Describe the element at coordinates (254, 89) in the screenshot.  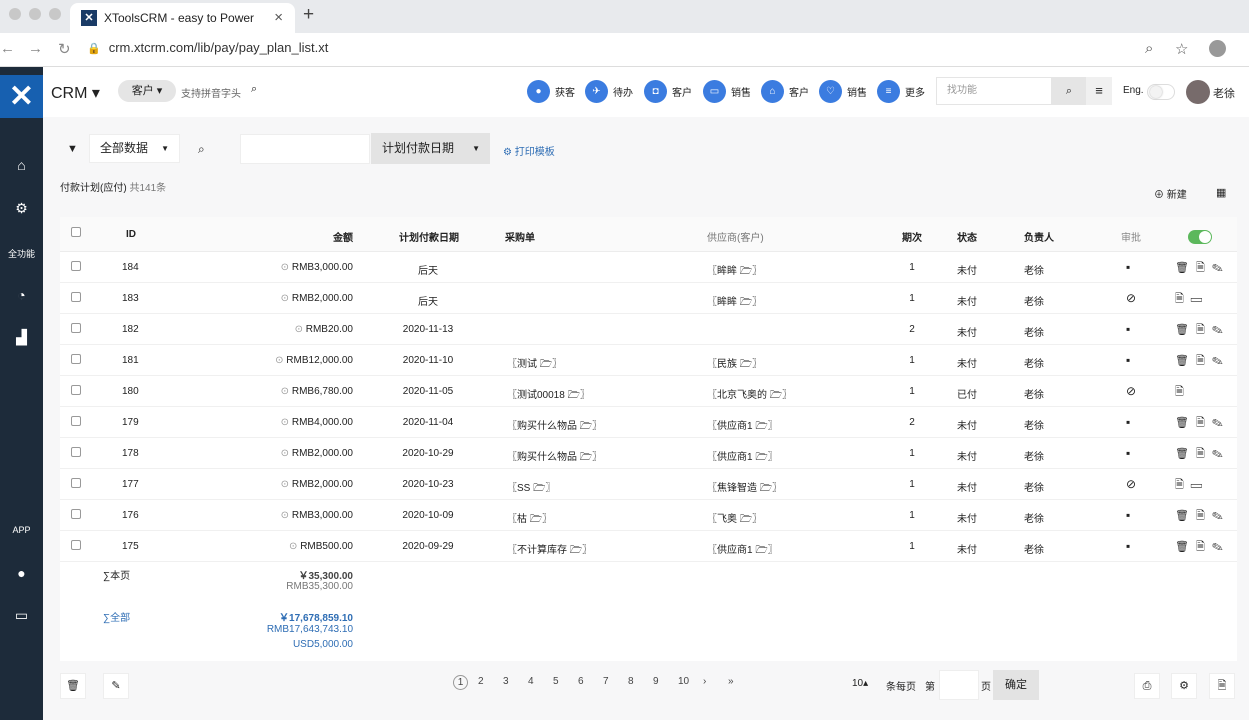
I see `search-icon: ⌕` at that location.